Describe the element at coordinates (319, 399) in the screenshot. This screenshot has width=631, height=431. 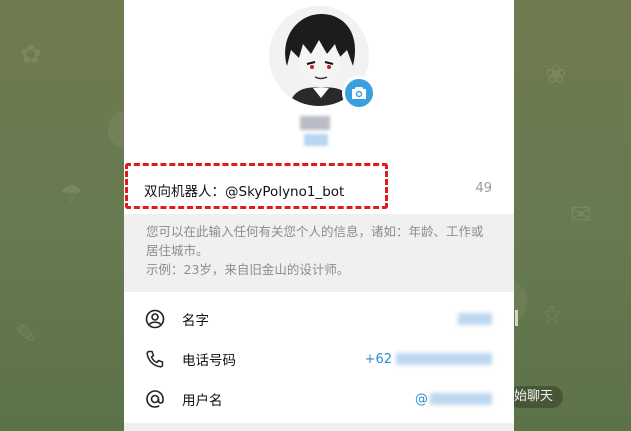
I see `info-row-username: 用户名 @` at that location.